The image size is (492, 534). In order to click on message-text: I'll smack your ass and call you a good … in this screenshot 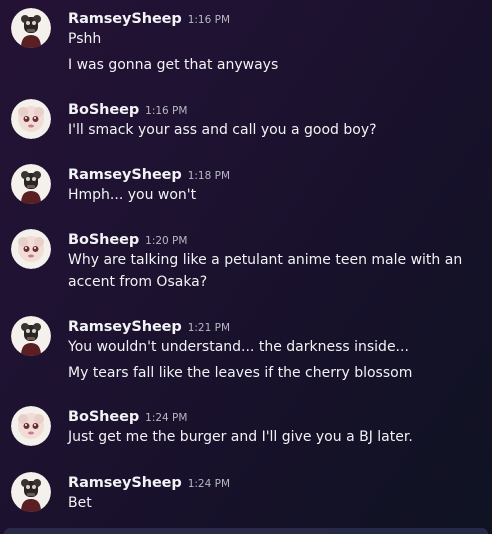, I will do `click(222, 130)`.